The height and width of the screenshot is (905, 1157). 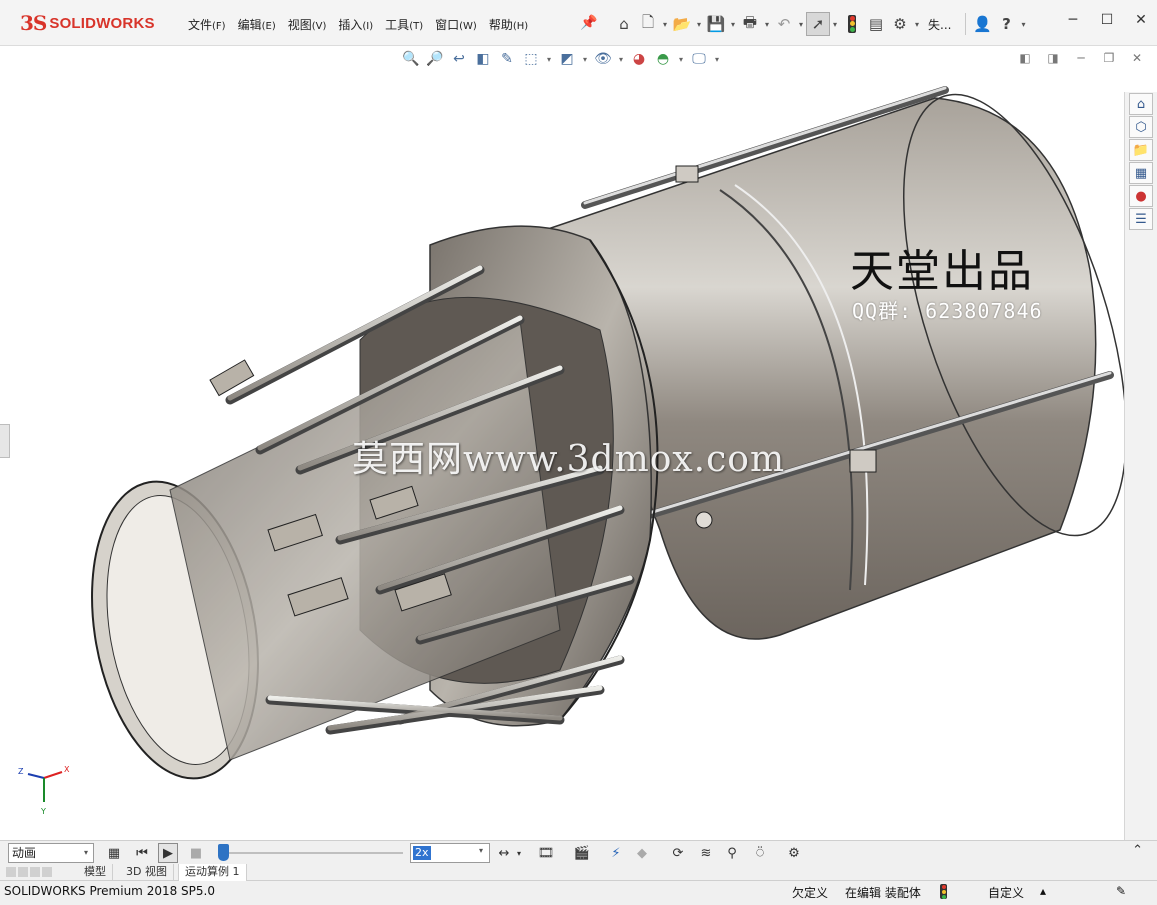 What do you see at coordinates (212, 872) in the screenshot?
I see `tab-motion-study-1: 运动算例 1` at bounding box center [212, 872].